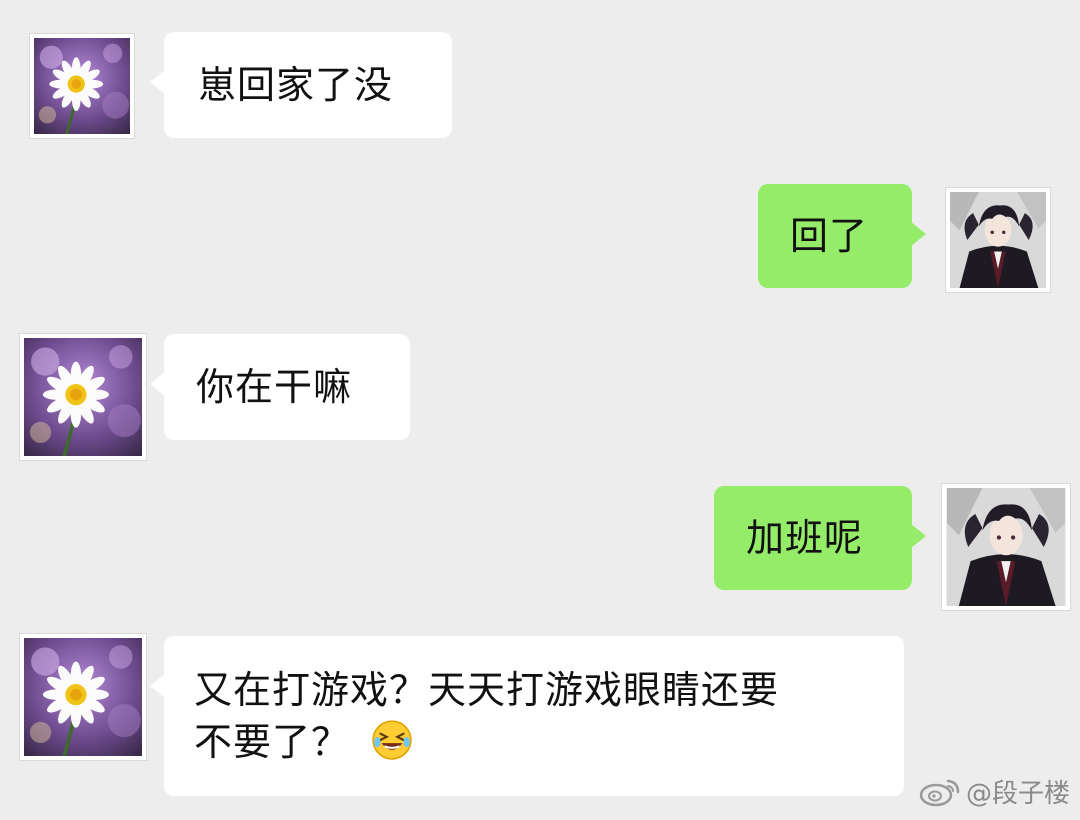 The height and width of the screenshot is (820, 1080). What do you see at coordinates (274, 387) in the screenshot?
I see `message-text: 你在干嘛` at bounding box center [274, 387].